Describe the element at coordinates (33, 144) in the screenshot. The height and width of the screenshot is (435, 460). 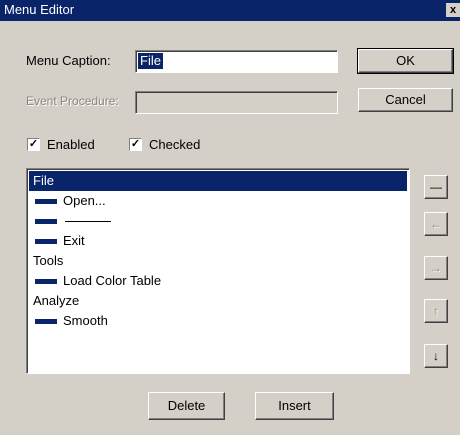
I see `enabled-checkbox: ✓` at that location.